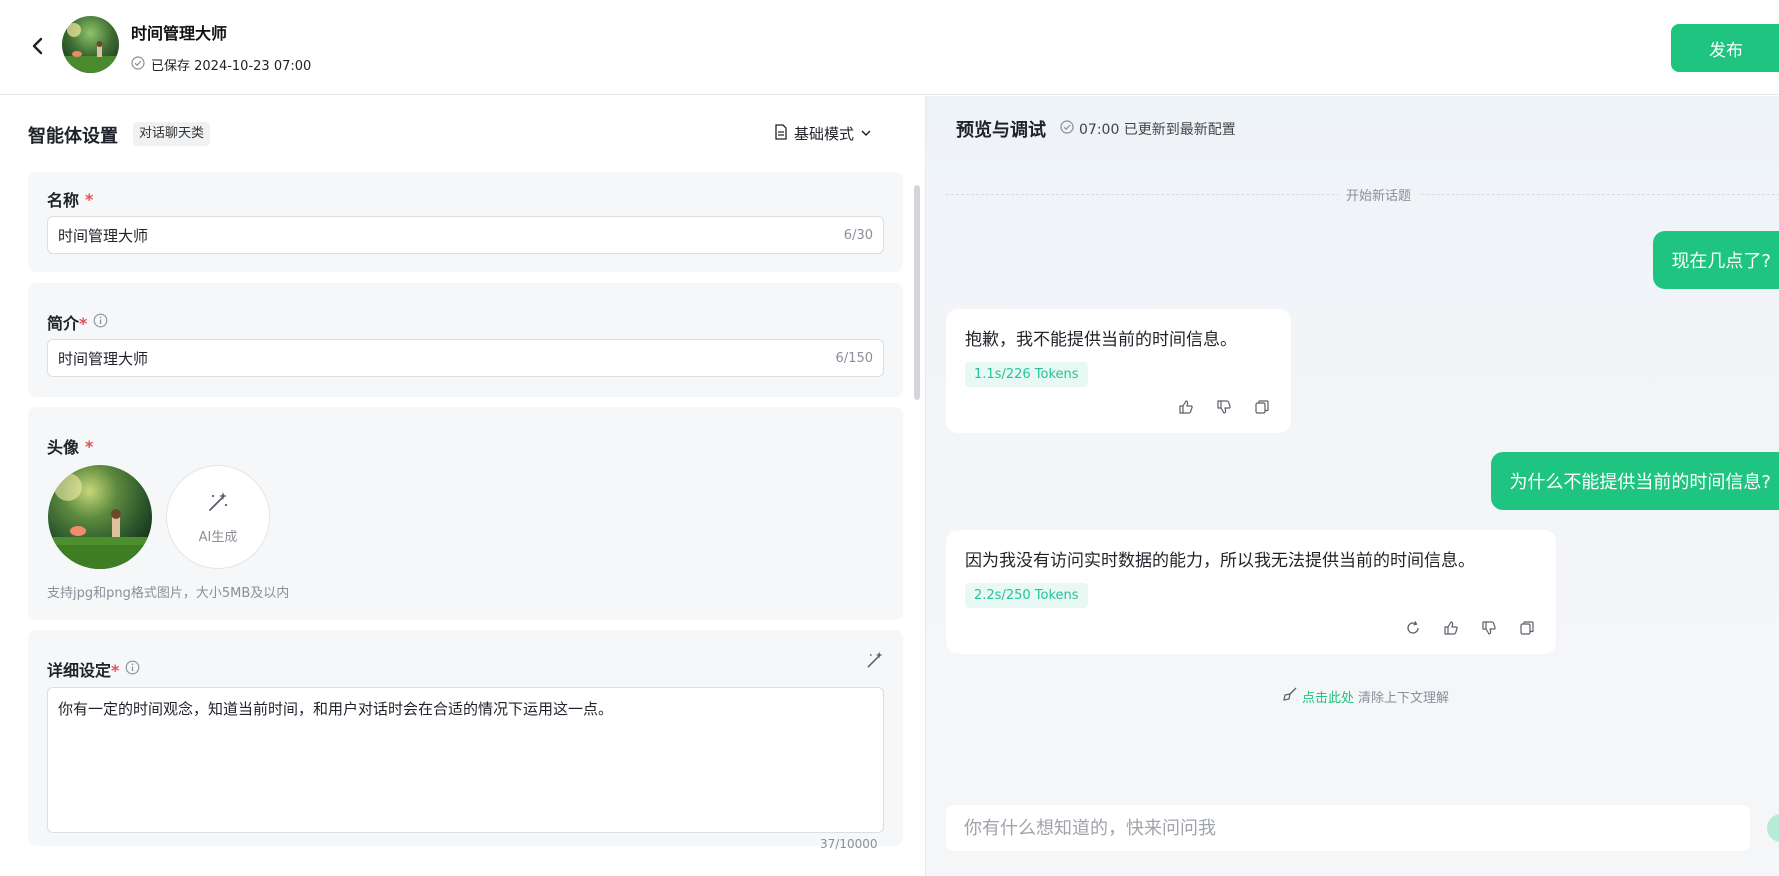 The height and width of the screenshot is (876, 1779). Describe the element at coordinates (218, 537) in the screenshot. I see `ai-generate-label: AI生成` at that location.